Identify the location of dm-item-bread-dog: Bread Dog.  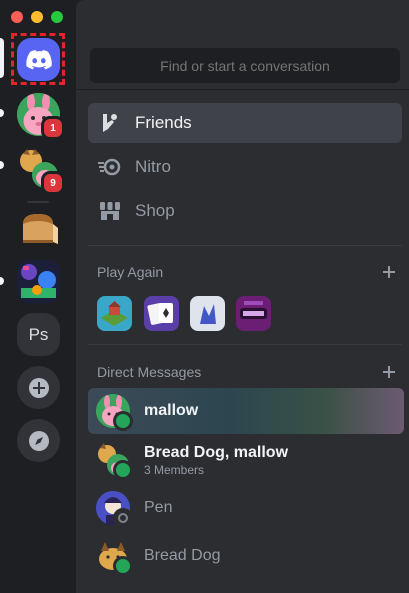
(246, 556).